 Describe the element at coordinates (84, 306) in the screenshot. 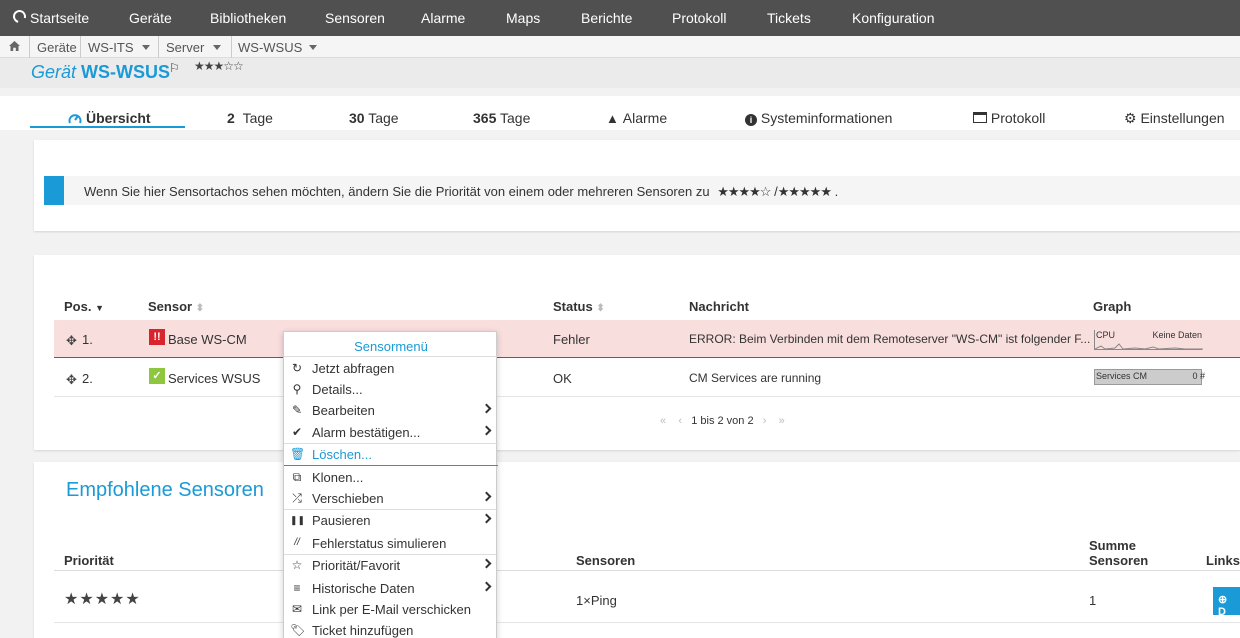

I see `col-pos: Pos. ▼` at that location.